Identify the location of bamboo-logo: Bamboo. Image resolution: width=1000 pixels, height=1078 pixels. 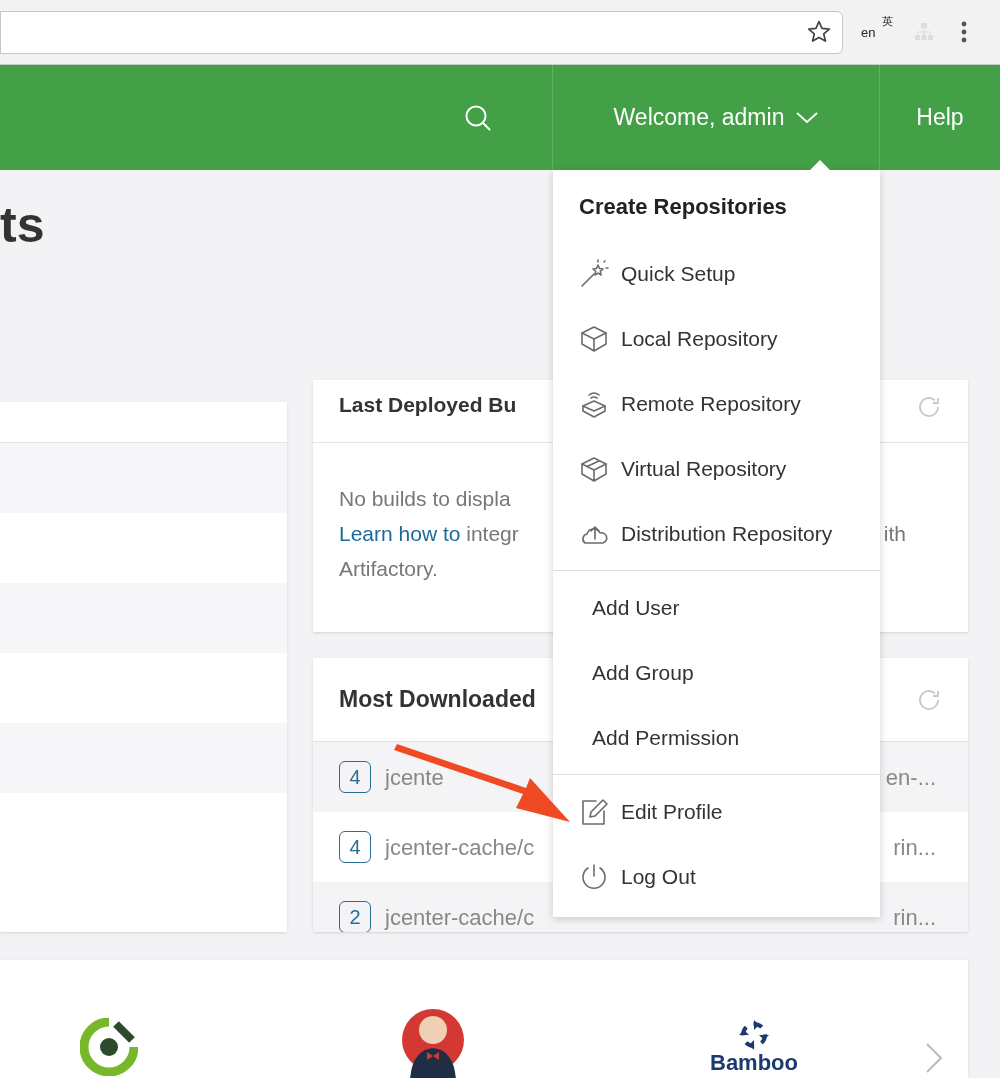
(754, 1063).